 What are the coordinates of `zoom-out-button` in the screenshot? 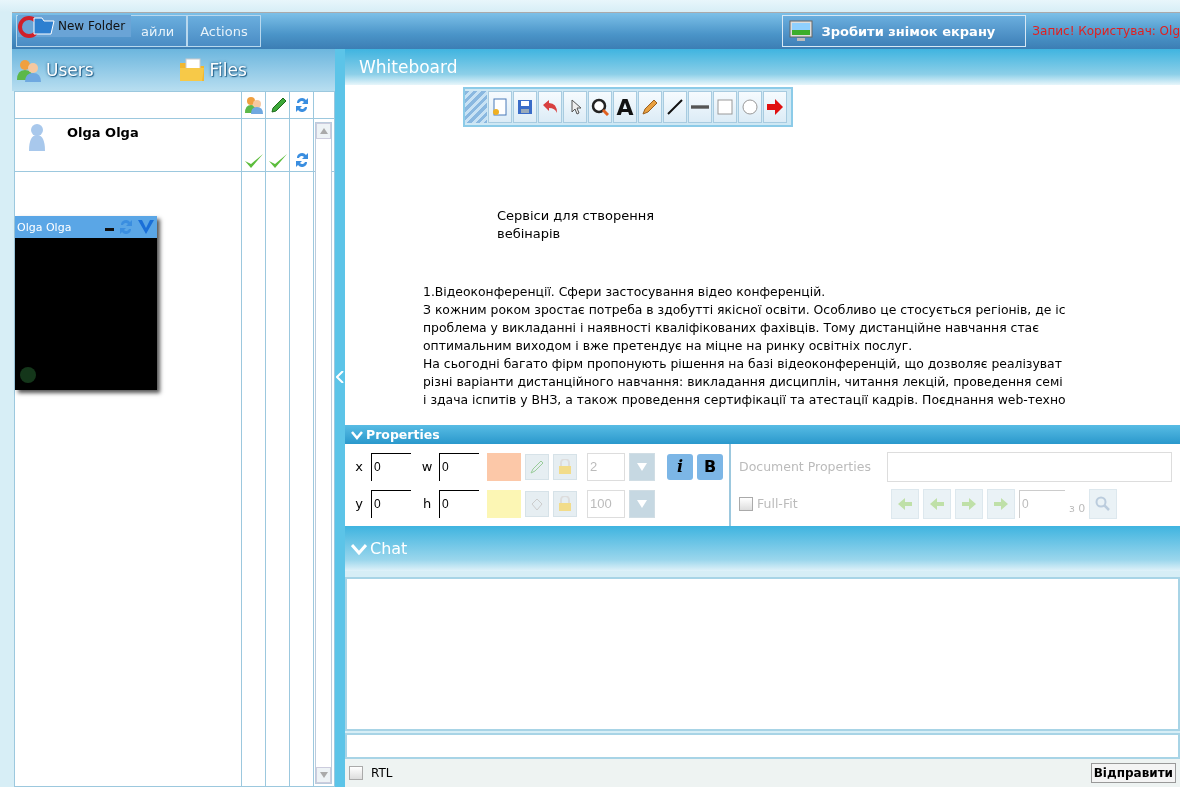 It's located at (1103, 503).